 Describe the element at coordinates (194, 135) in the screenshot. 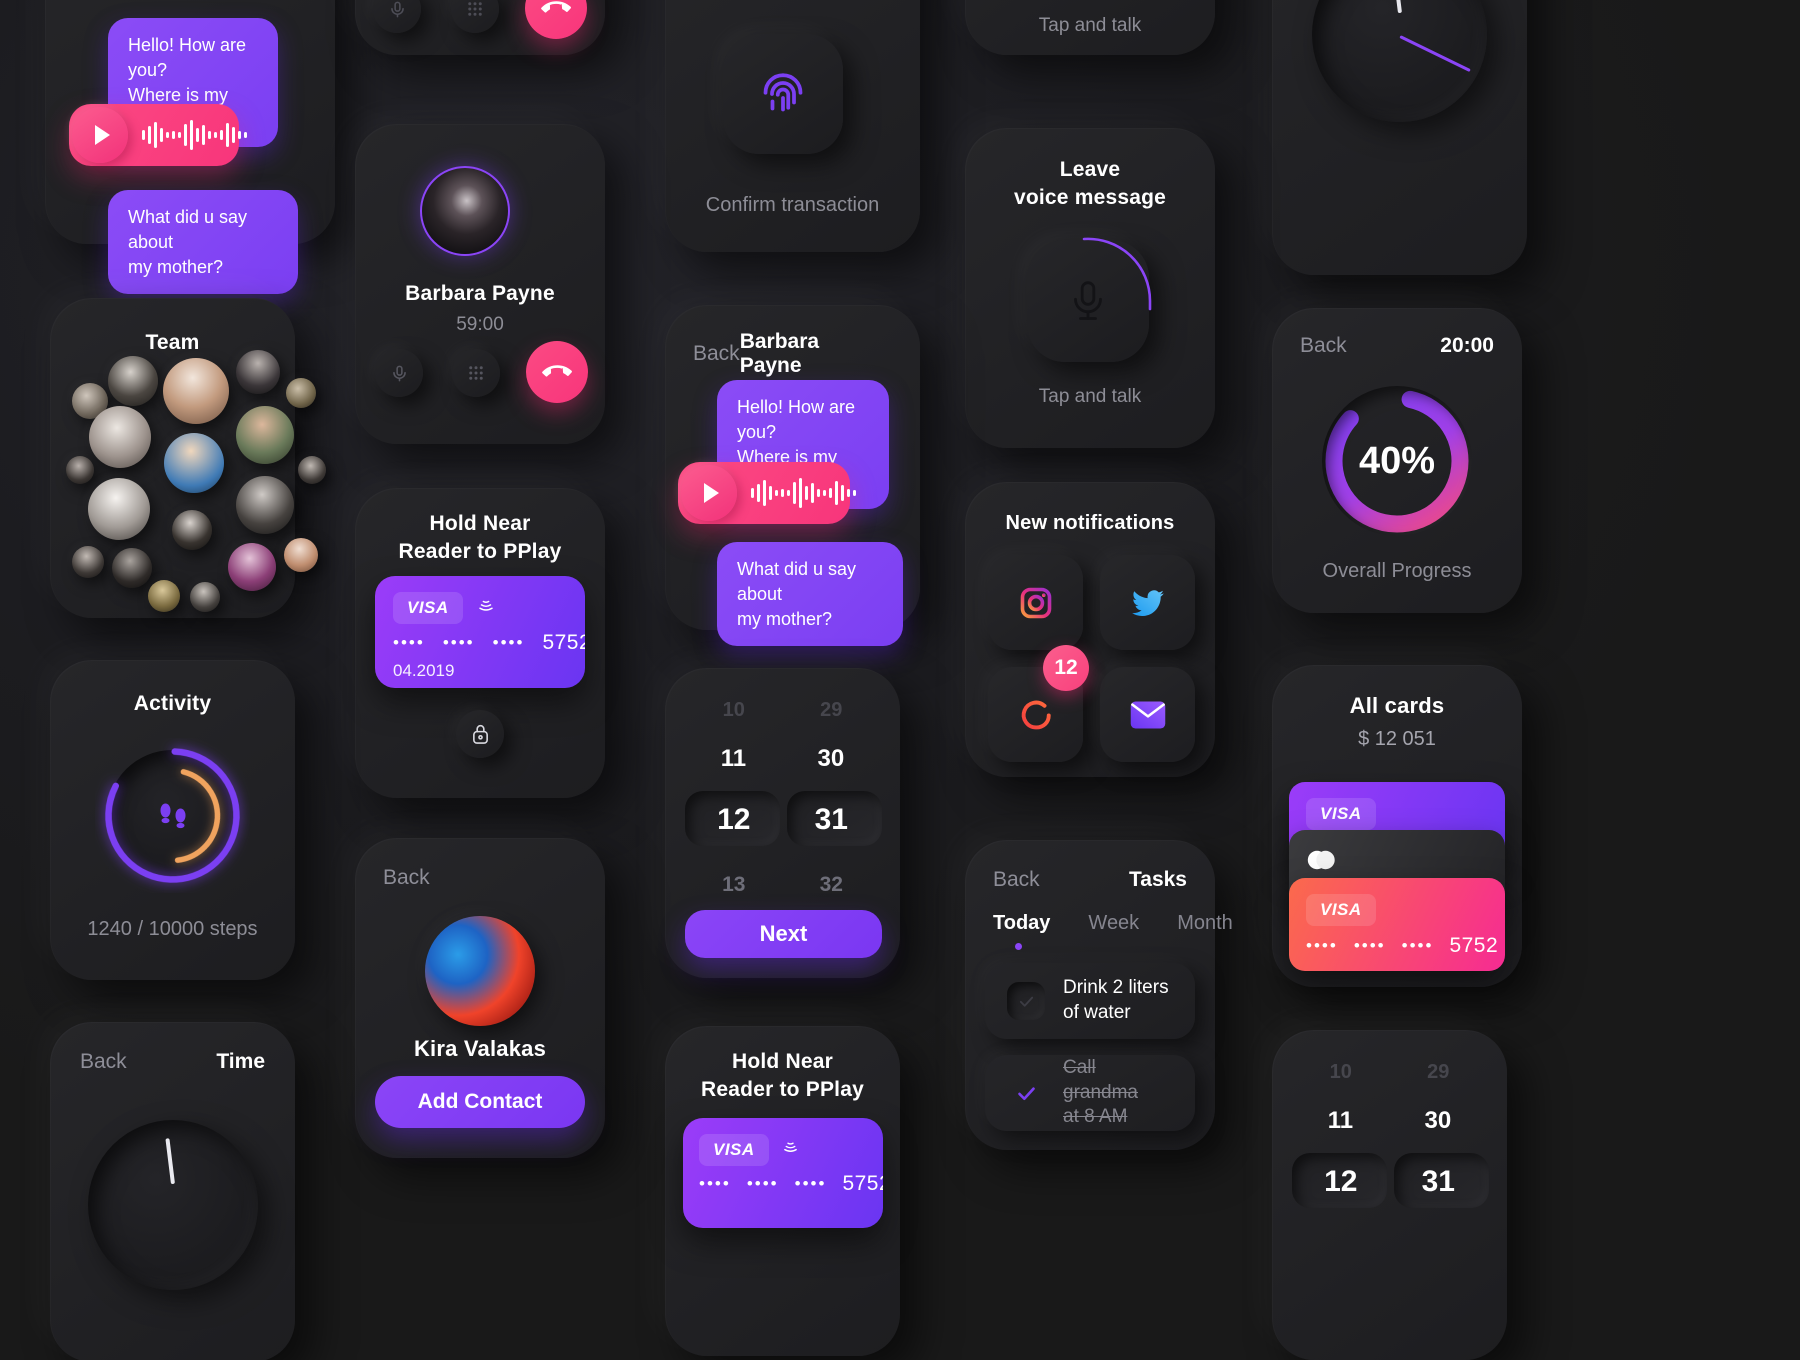

I see `waveform` at that location.